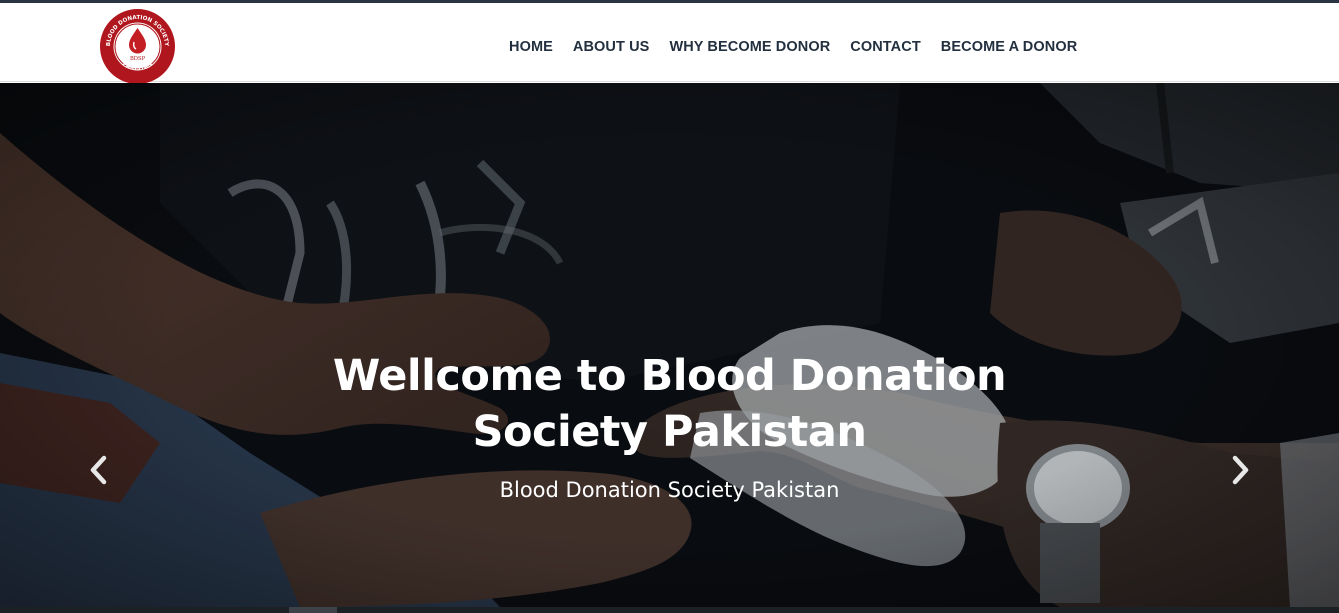  Describe the element at coordinates (669, 376) in the screenshot. I see `hero-title-line-1: Wellcome to Blood Donation` at that location.